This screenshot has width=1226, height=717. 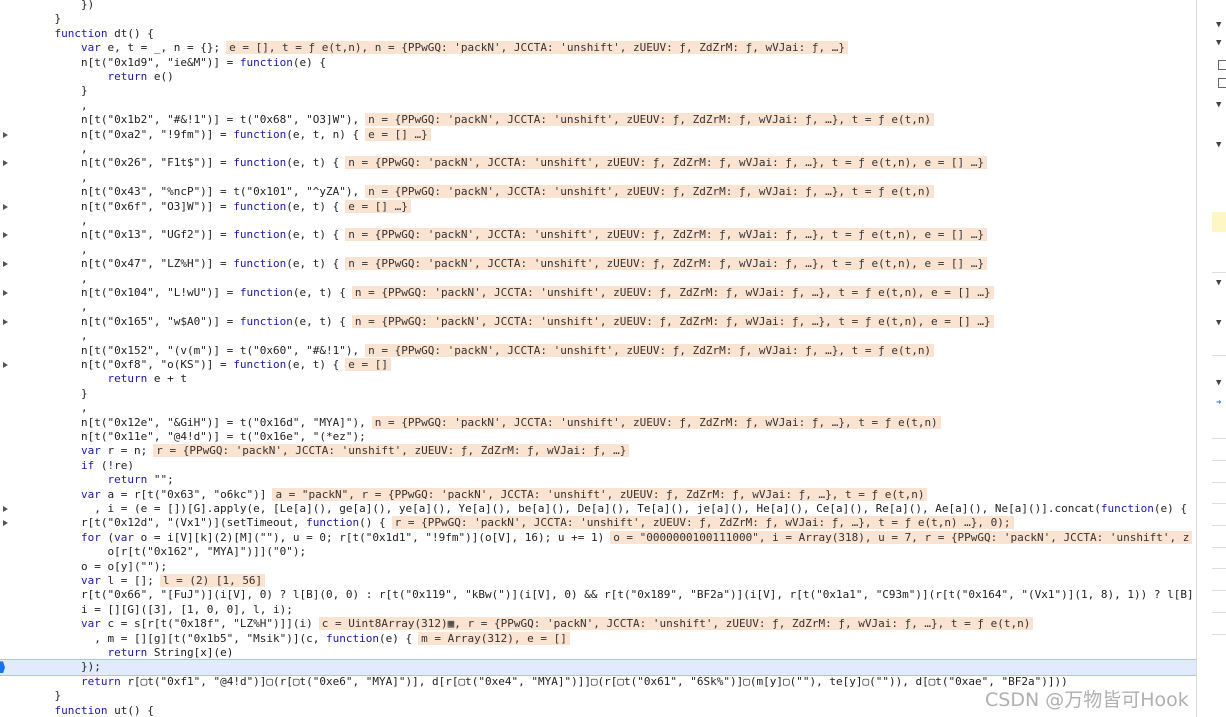 What do you see at coordinates (598, 581) in the screenshot?
I see `code-line: var l = []; l = (2) [1, 56]` at bounding box center [598, 581].